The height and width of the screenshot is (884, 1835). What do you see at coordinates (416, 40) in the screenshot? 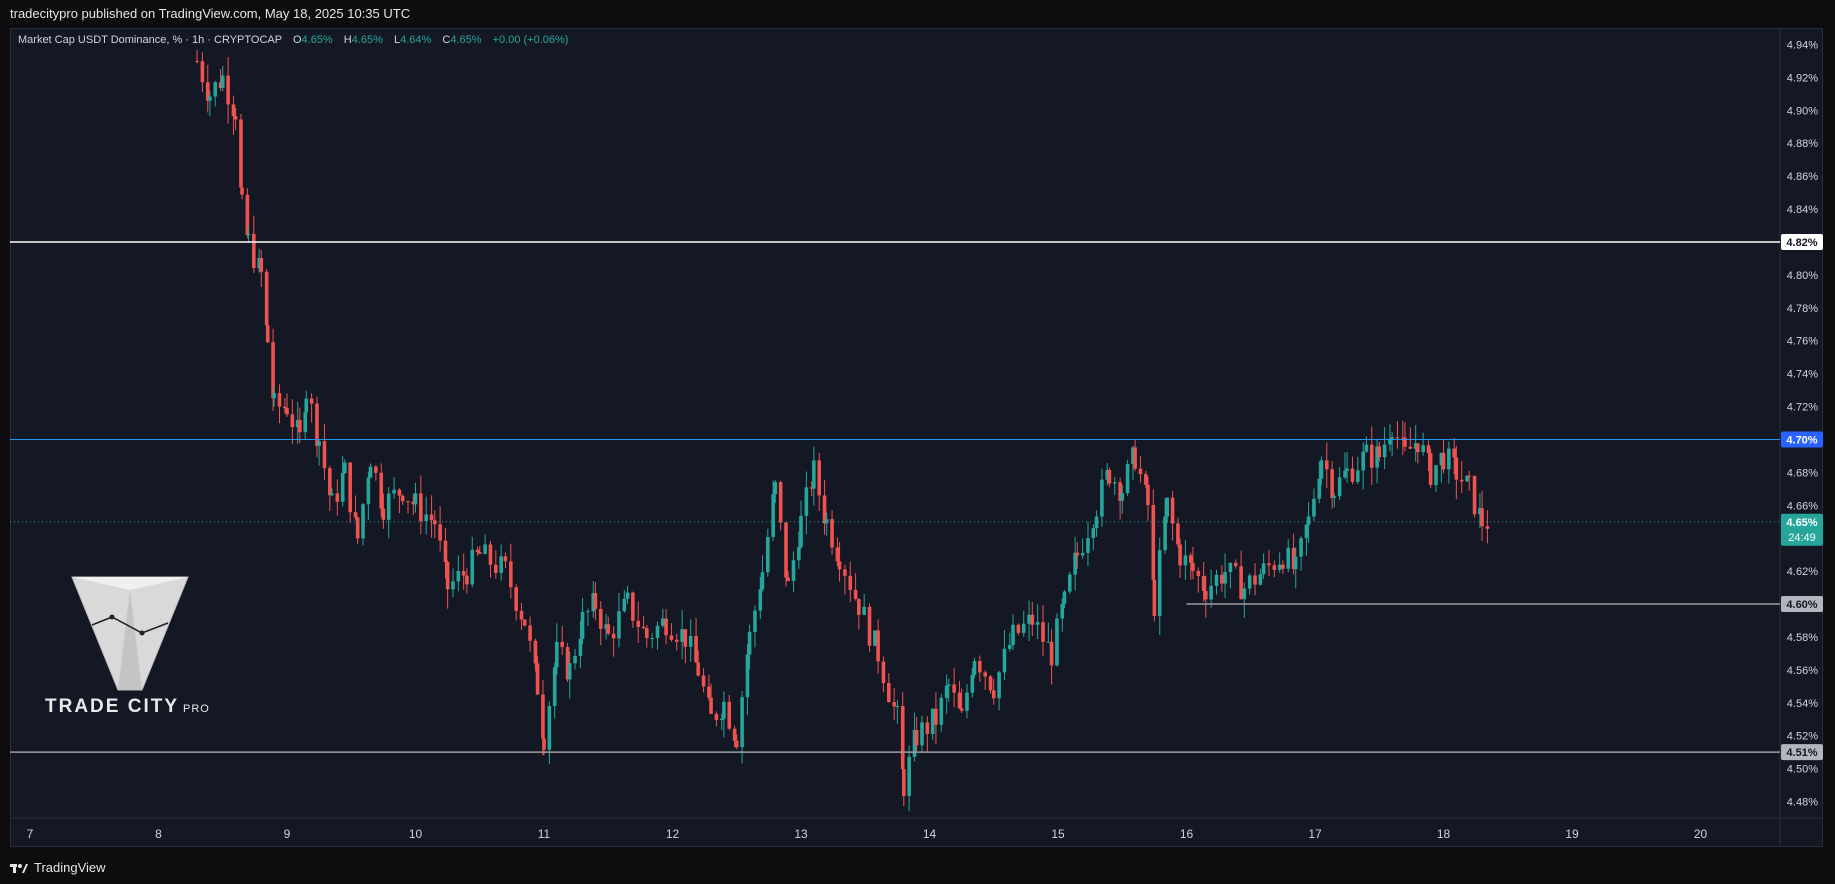
I see `low-value: 4.64%` at bounding box center [416, 40].